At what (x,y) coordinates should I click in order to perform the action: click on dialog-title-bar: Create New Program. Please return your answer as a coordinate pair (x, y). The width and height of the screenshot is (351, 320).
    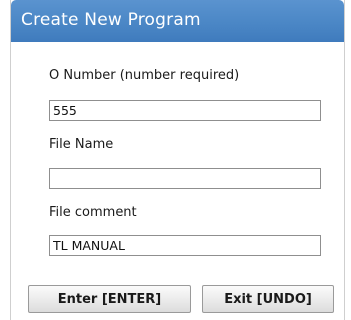
    Looking at the image, I should click on (177, 21).